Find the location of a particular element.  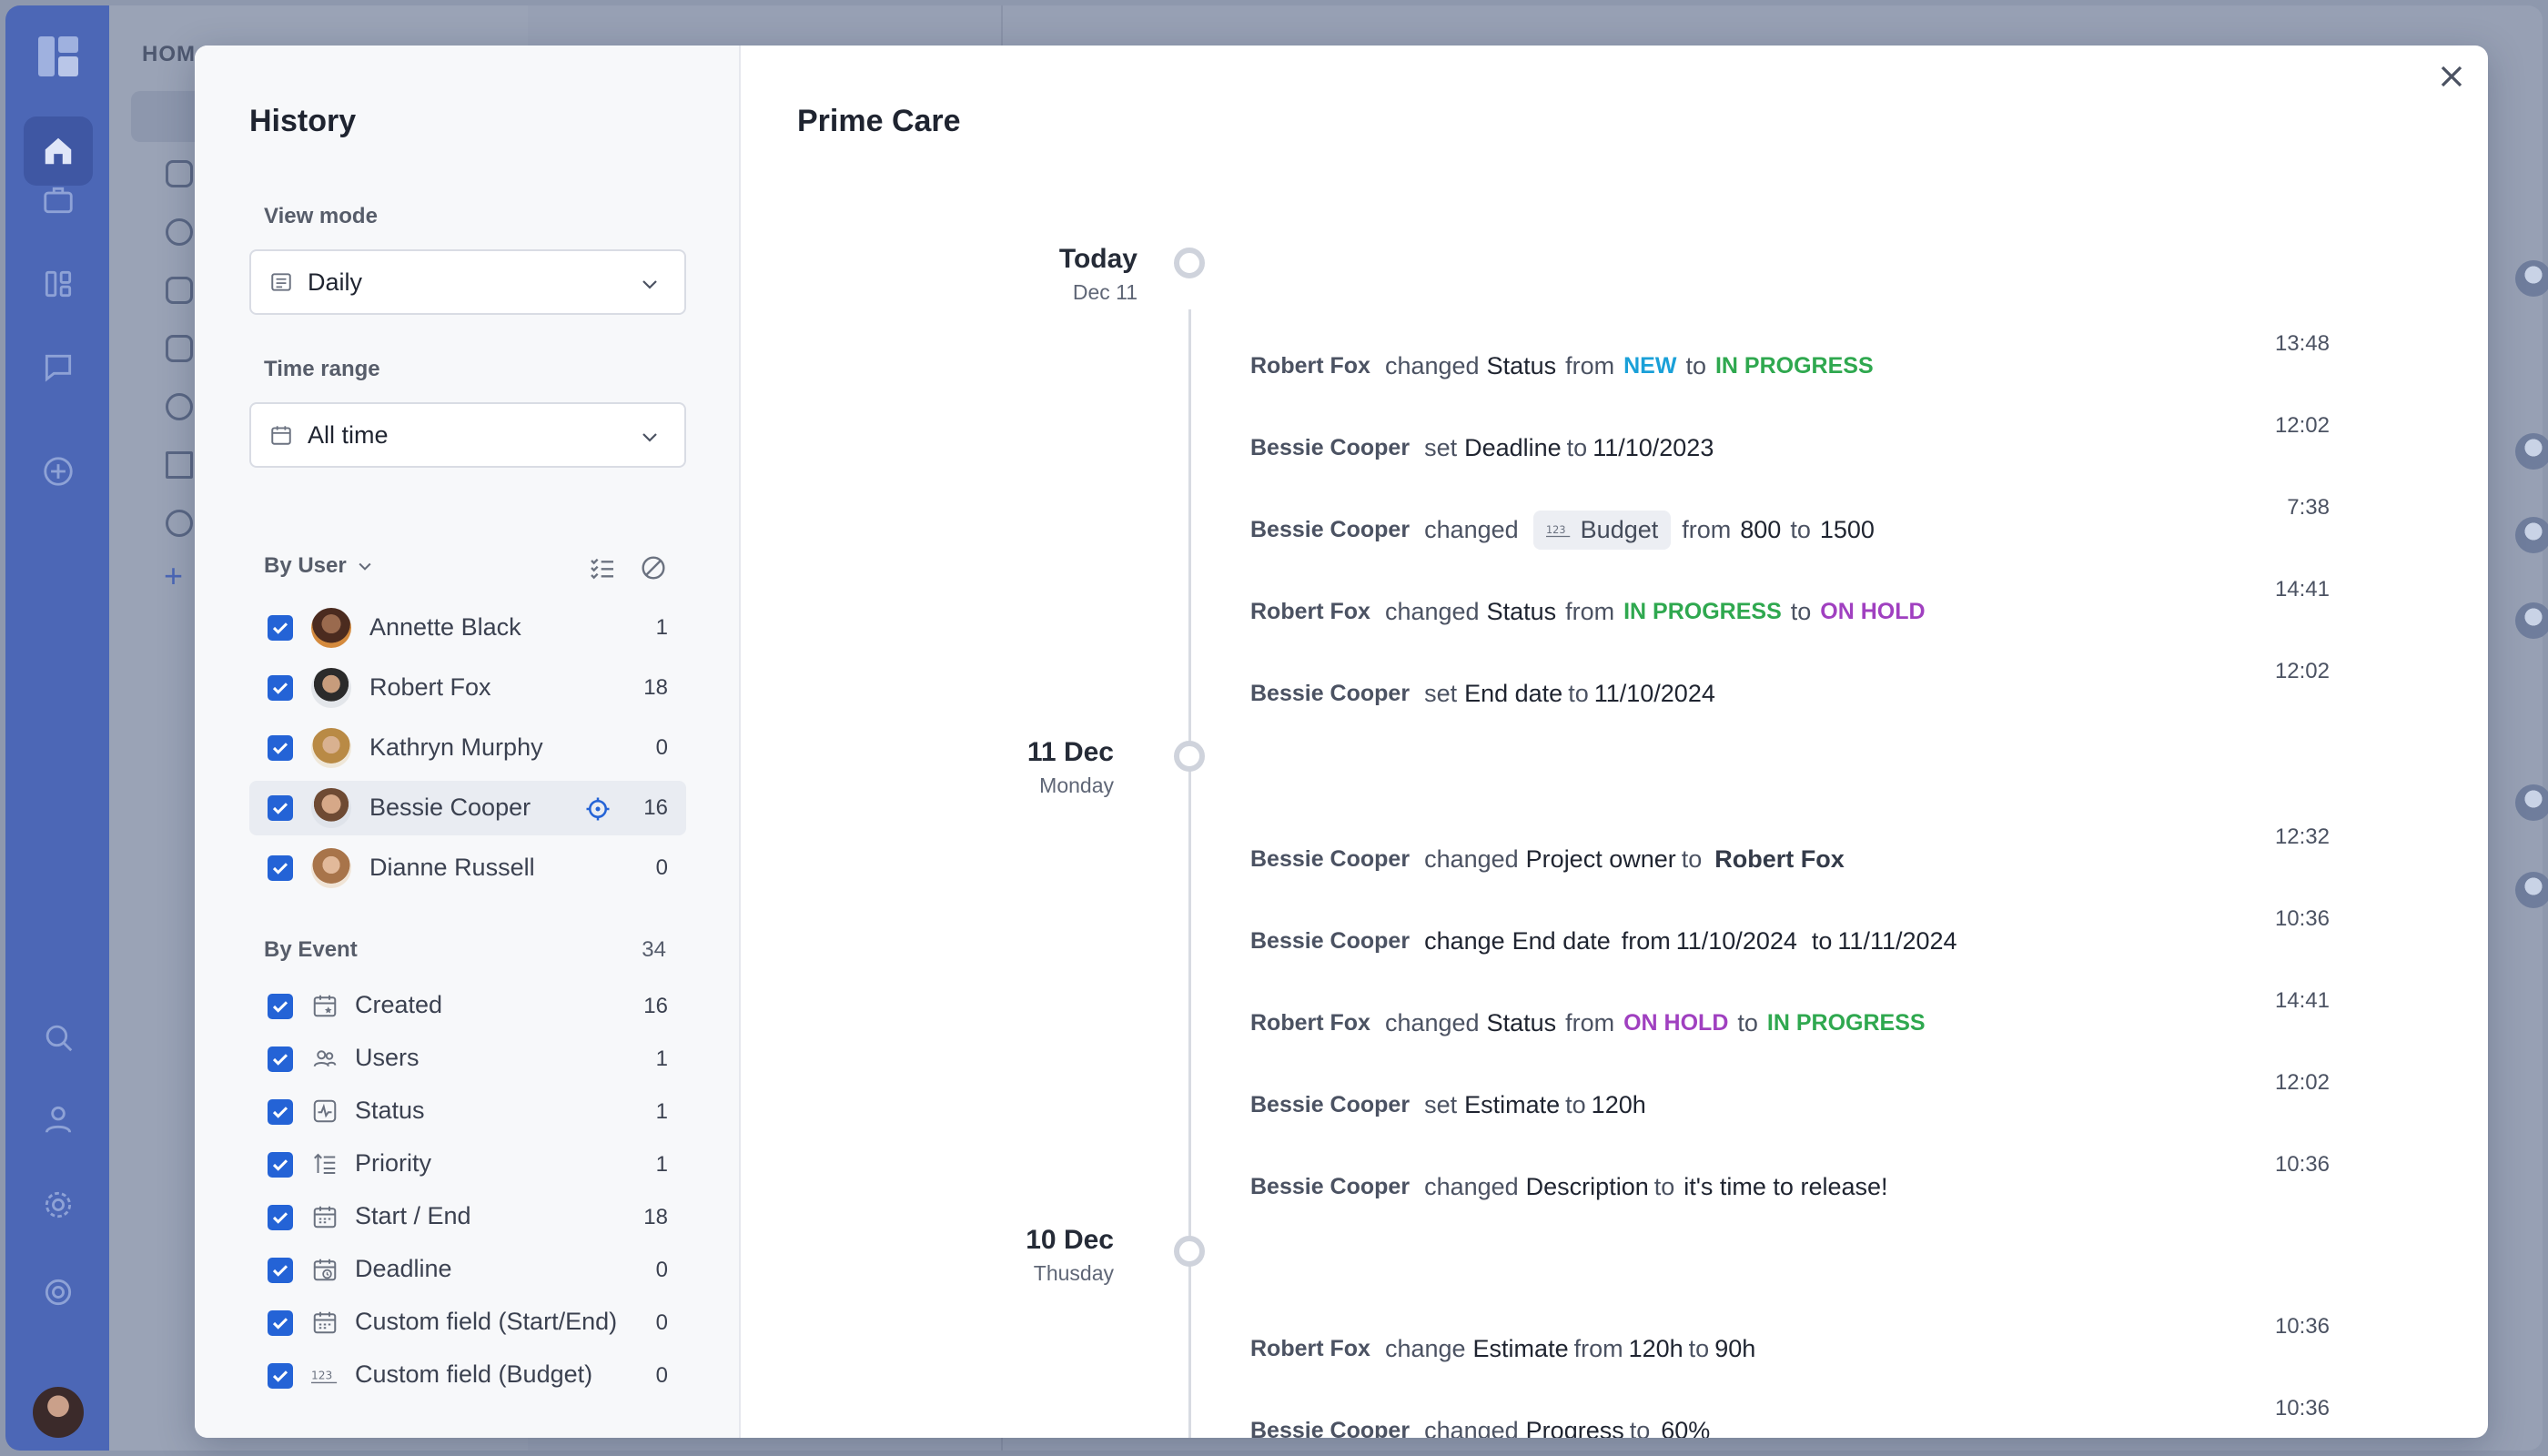

user-filter-row: Dianne Russell 0 is located at coordinates (468, 868).